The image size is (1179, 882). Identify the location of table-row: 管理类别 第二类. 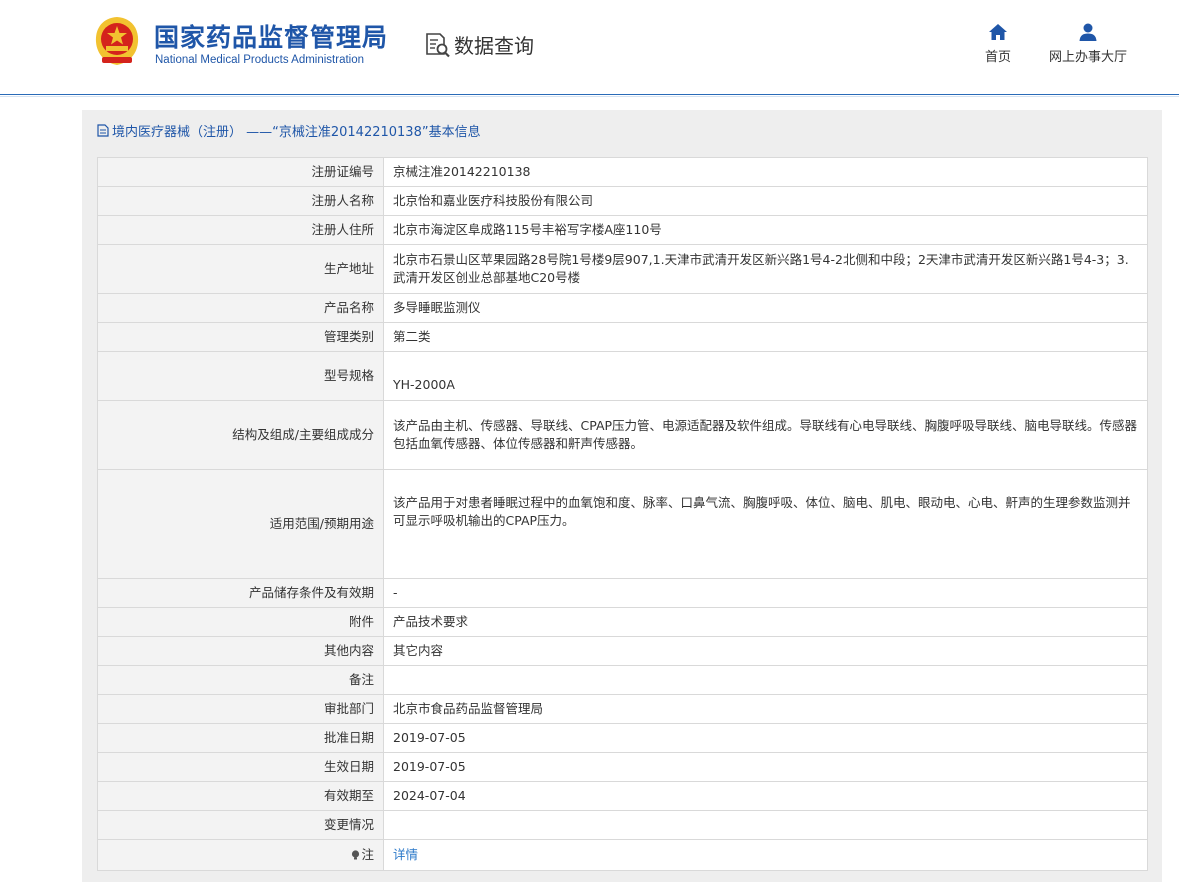
(622, 337).